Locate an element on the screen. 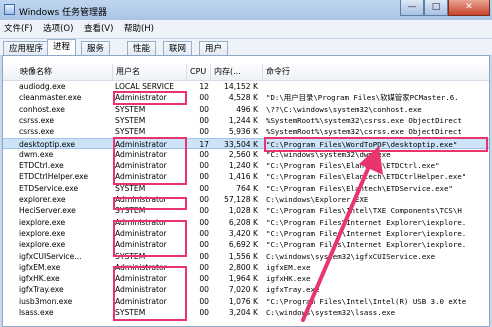  process-command-line: igfxHK.exe is located at coordinates (288, 279).